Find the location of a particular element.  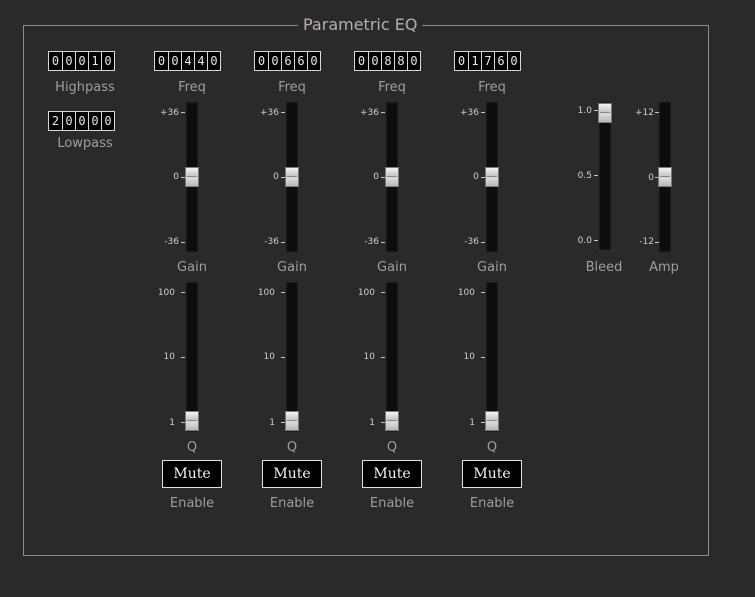

bleed-slider is located at coordinates (605, 176).